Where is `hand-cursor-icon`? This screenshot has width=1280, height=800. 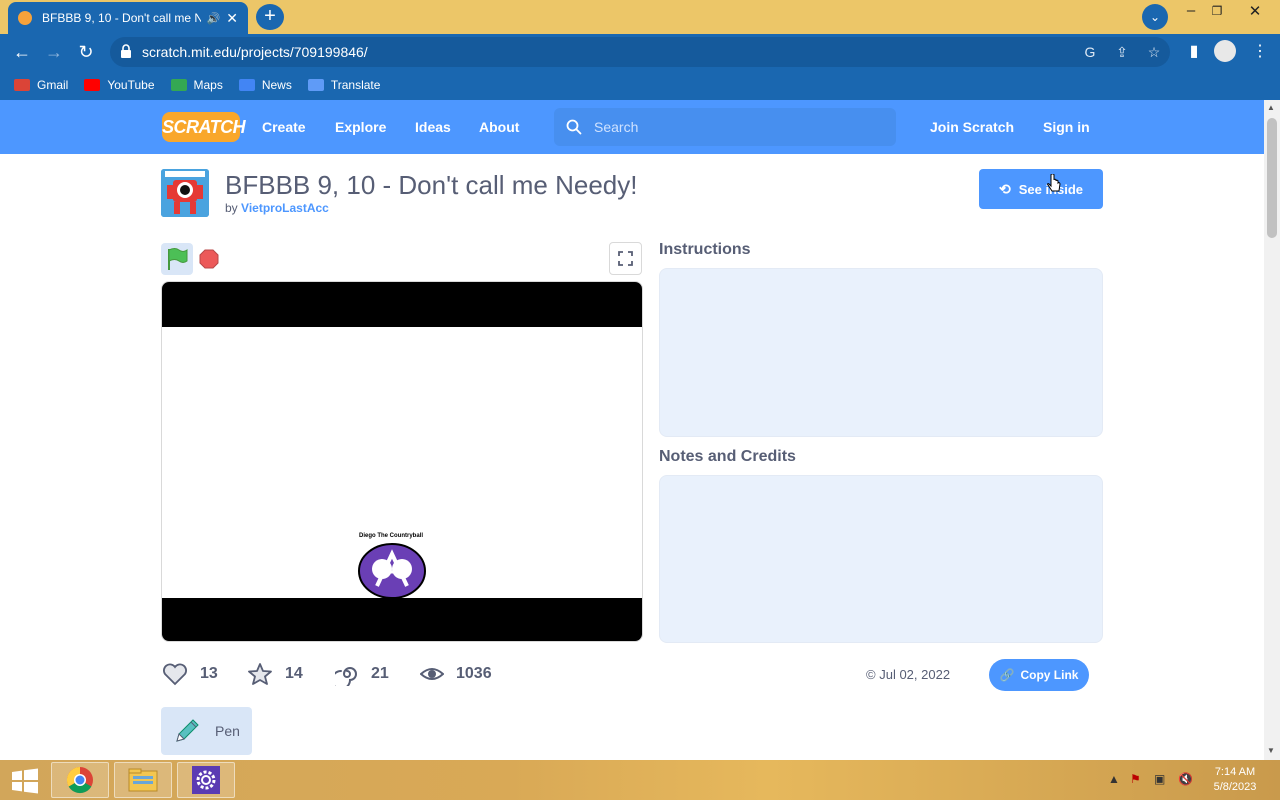 hand-cursor-icon is located at coordinates (1054, 183).